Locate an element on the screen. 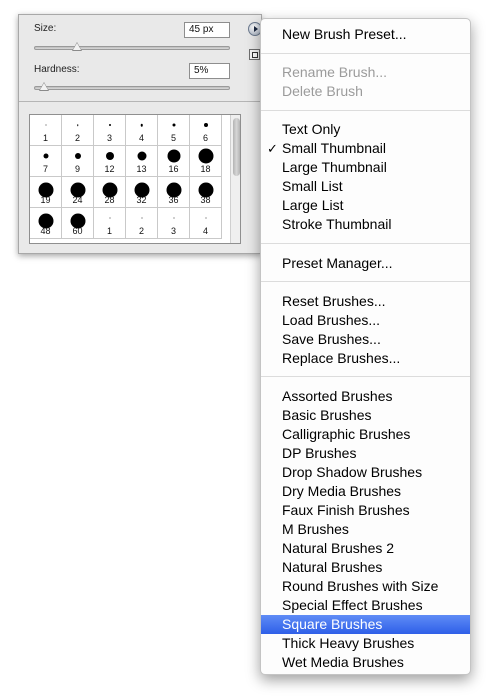 The width and height of the screenshot is (486, 697). brush-size-label: 36 is located at coordinates (173, 200).